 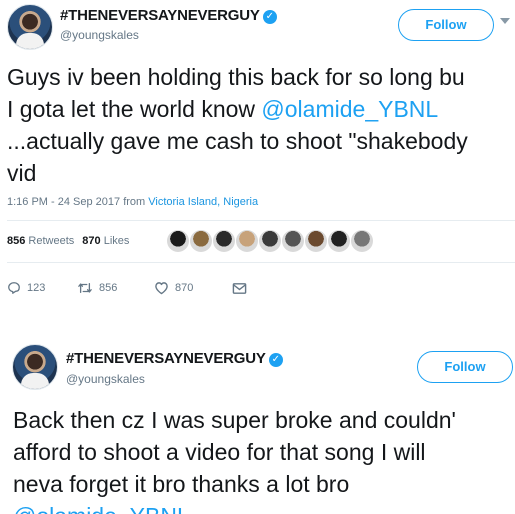 What do you see at coordinates (223, 109) in the screenshot?
I see `tweet-text-line: I gota let the world know @olamide_YBNL` at bounding box center [223, 109].